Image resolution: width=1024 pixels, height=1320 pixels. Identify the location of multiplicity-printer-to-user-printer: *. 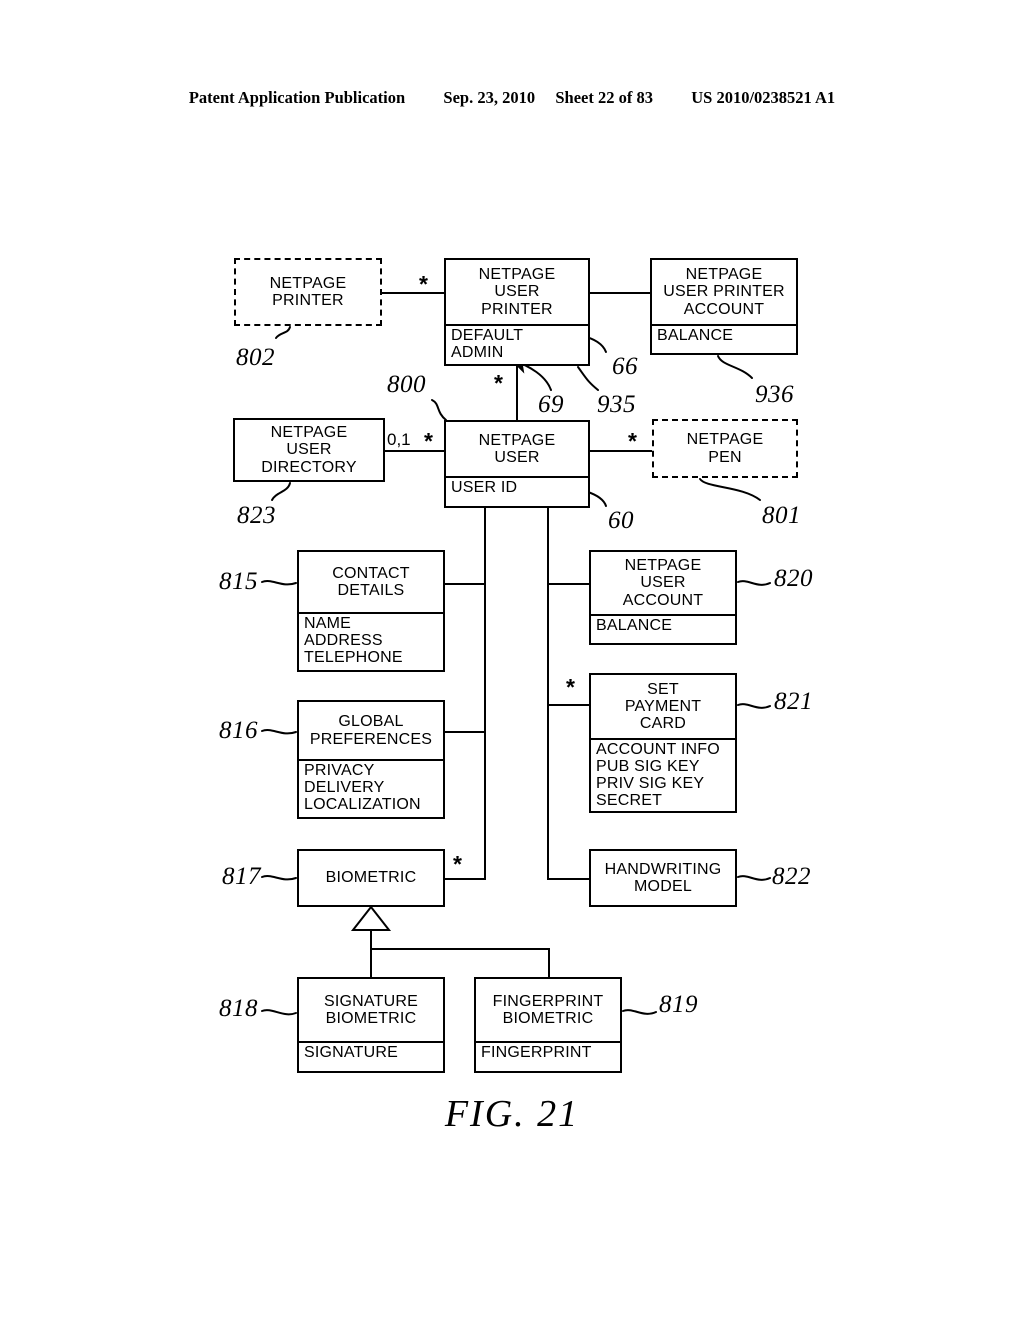
(423, 284).